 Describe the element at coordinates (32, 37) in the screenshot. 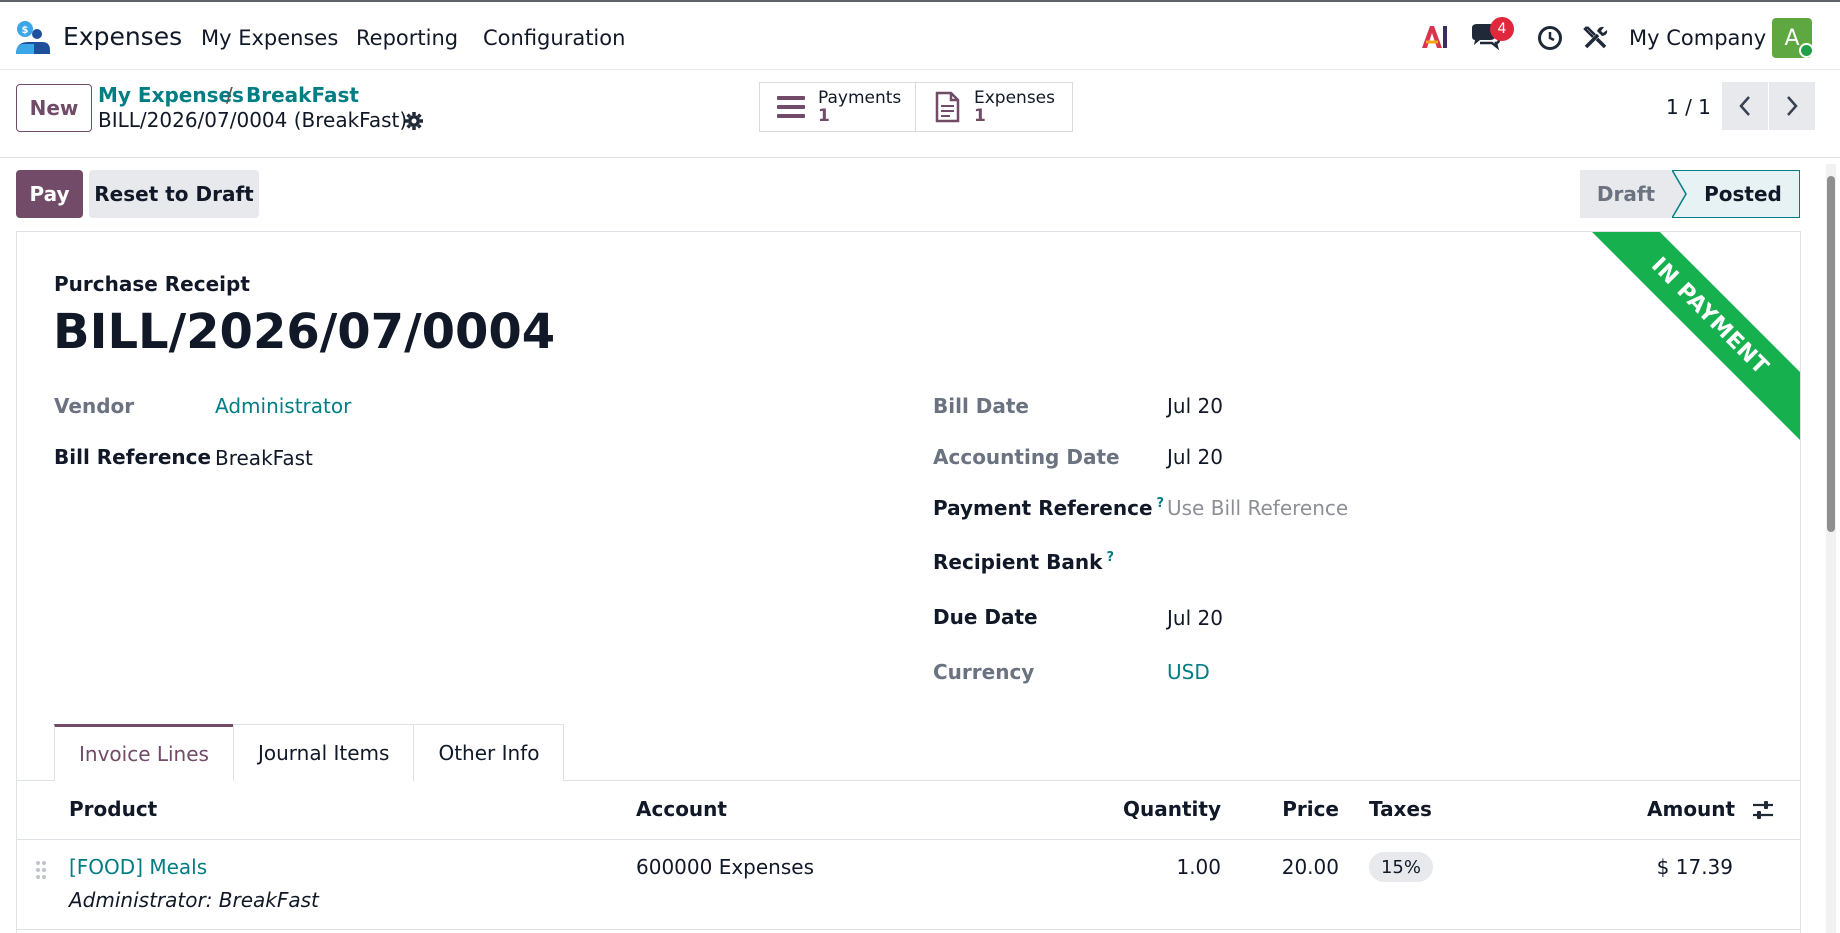

I see `expenses-app-icon: $` at that location.